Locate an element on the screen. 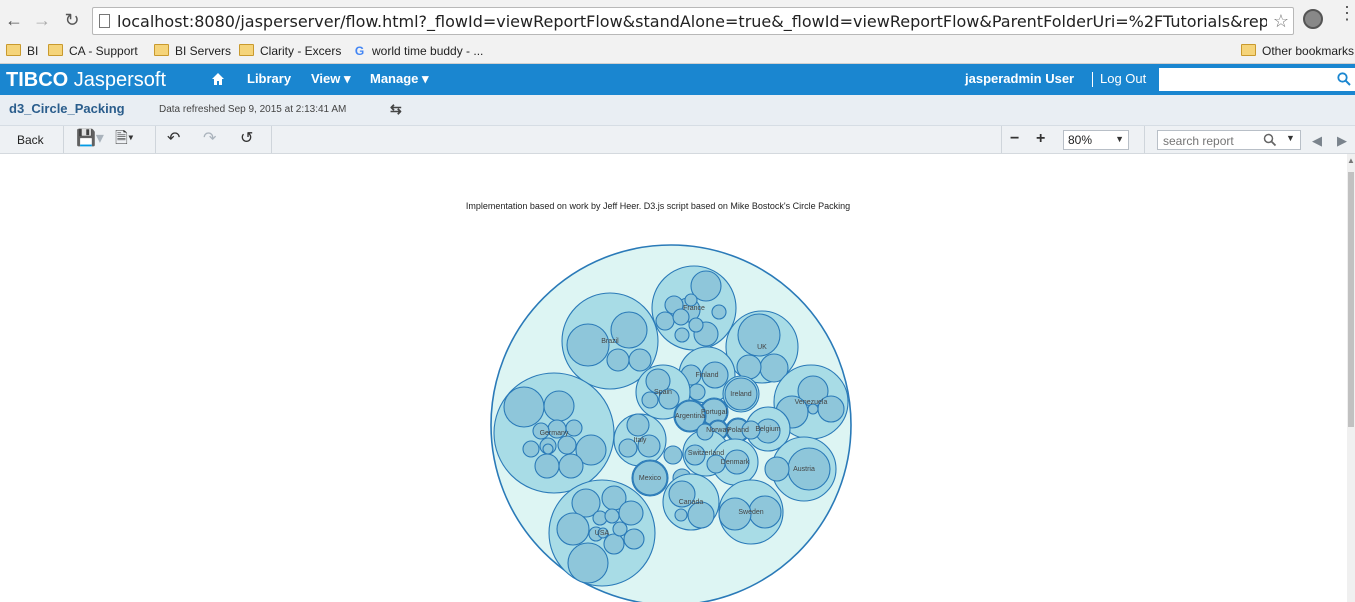 This screenshot has width=1355, height=602. scrollbar-thumb is located at coordinates (1351, 299).